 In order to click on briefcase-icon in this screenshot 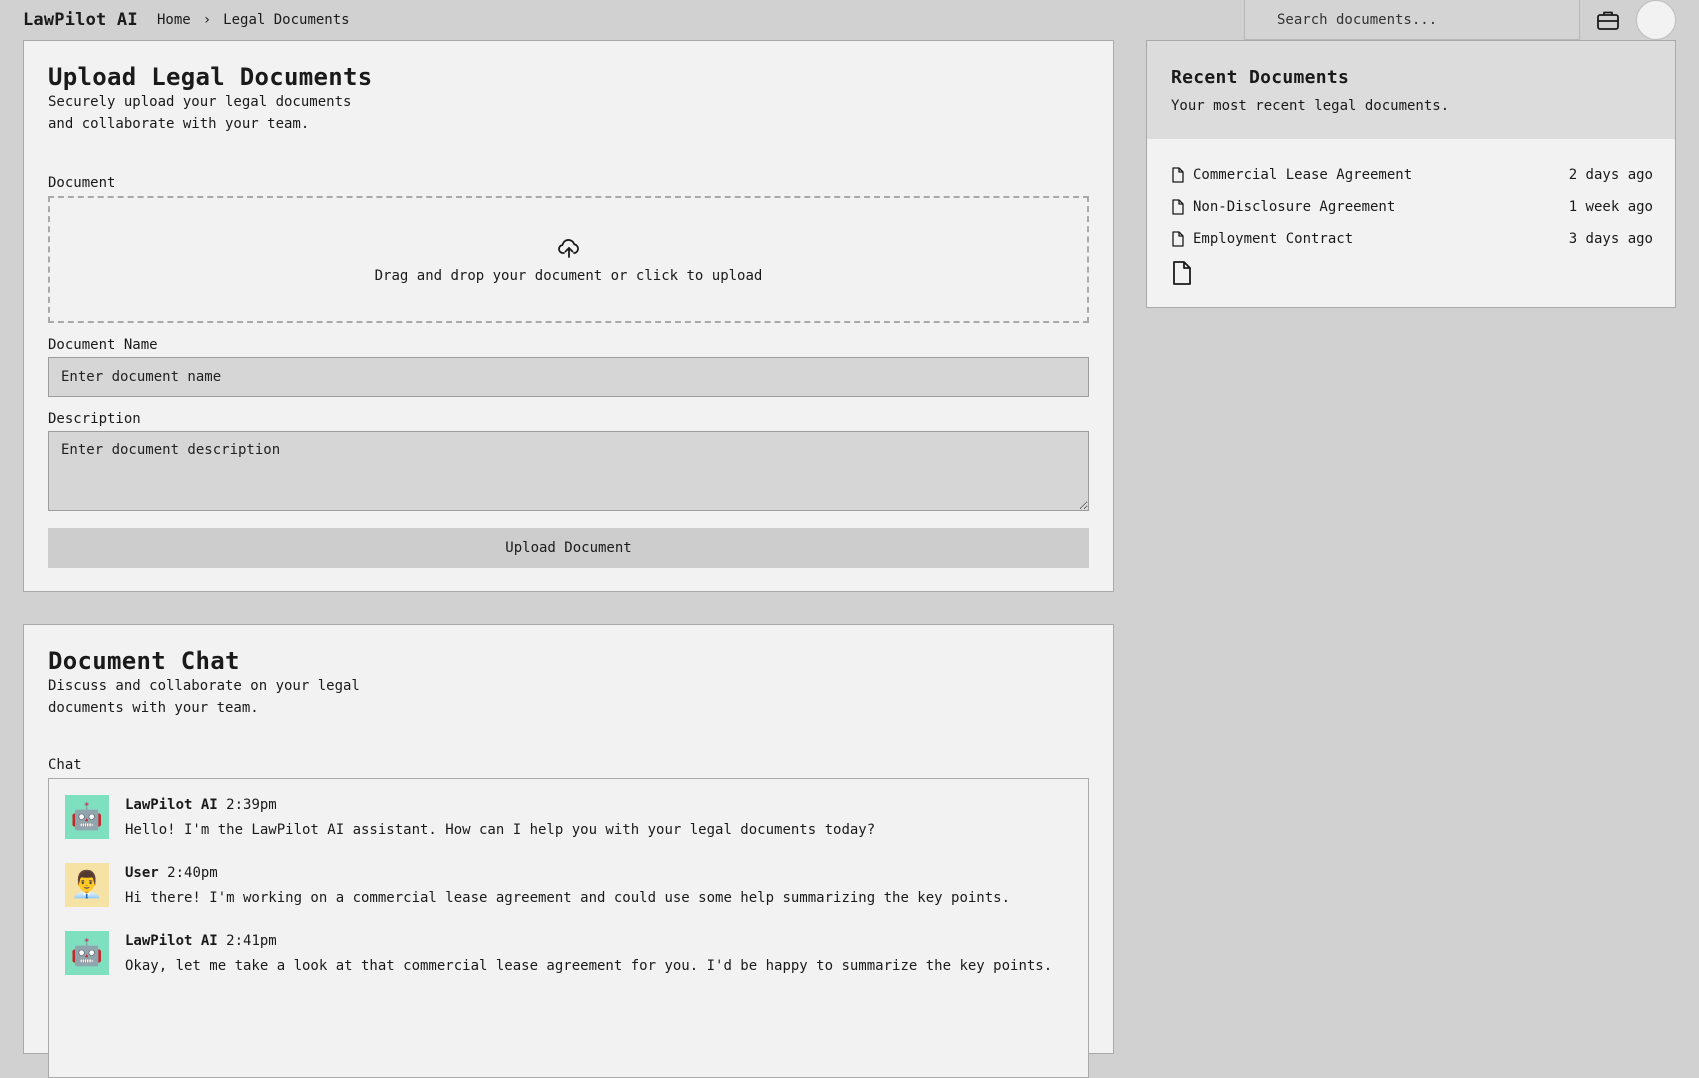, I will do `click(1608, 20)`.